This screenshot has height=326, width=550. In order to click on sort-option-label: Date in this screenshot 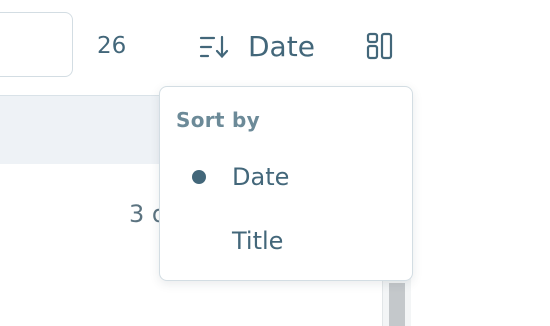, I will do `click(261, 177)`.